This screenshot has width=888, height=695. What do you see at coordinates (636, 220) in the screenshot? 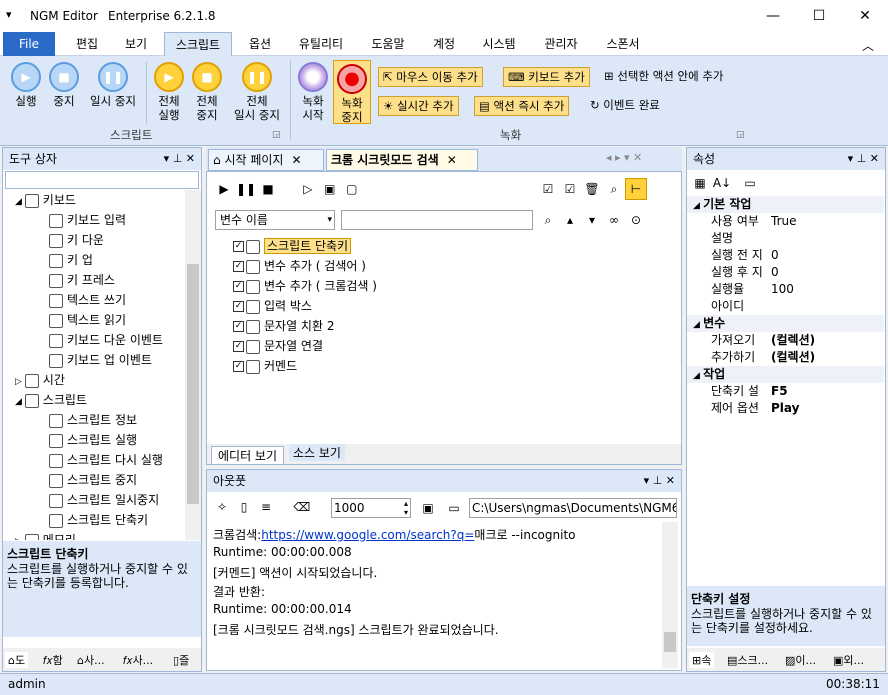
I see `more-icon: ⊙` at bounding box center [636, 220].